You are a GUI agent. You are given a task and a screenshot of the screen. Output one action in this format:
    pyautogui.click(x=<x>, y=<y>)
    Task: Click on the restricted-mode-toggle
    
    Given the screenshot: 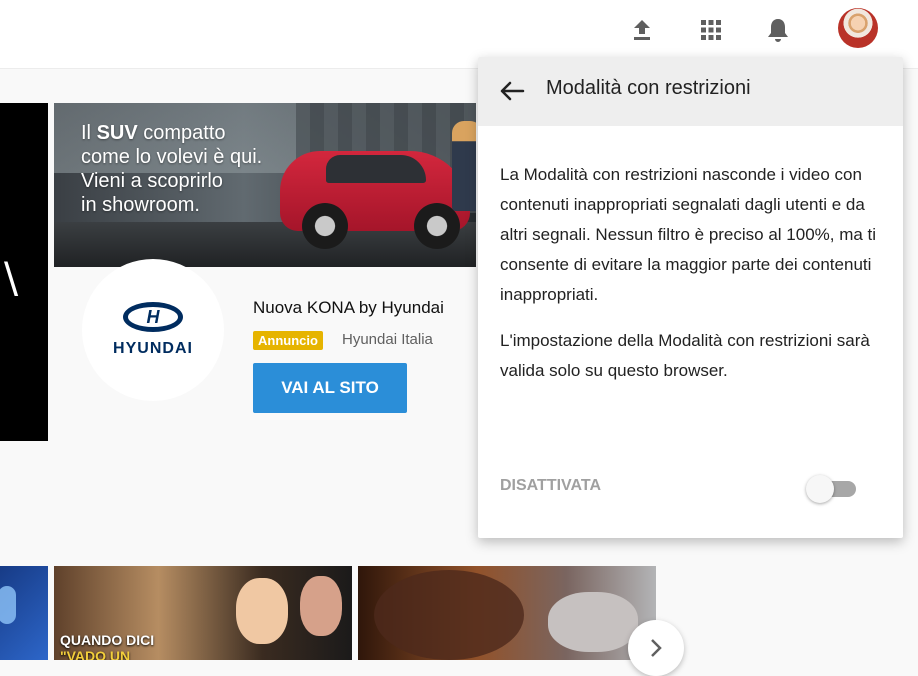 What is the action you would take?
    pyautogui.click(x=832, y=488)
    